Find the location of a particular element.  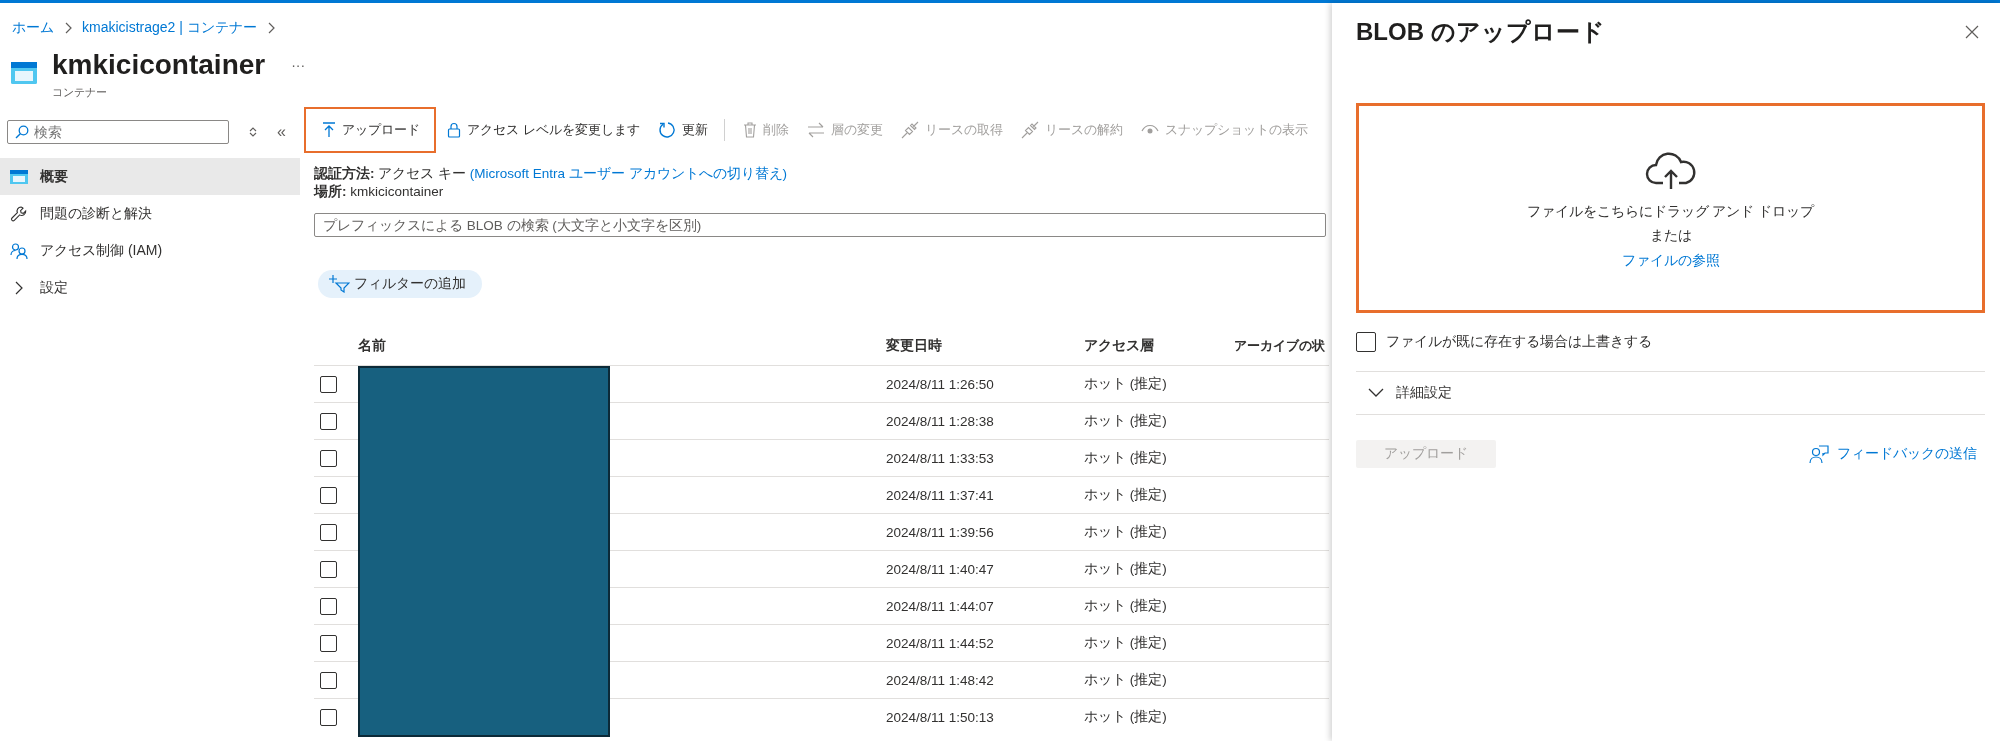

feedback-icon is located at coordinates (1819, 454).